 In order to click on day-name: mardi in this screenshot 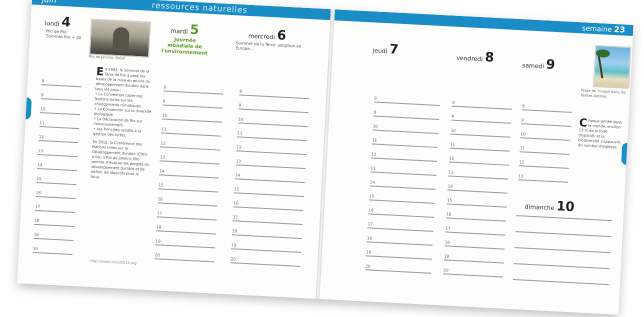, I will do `click(179, 31)`.